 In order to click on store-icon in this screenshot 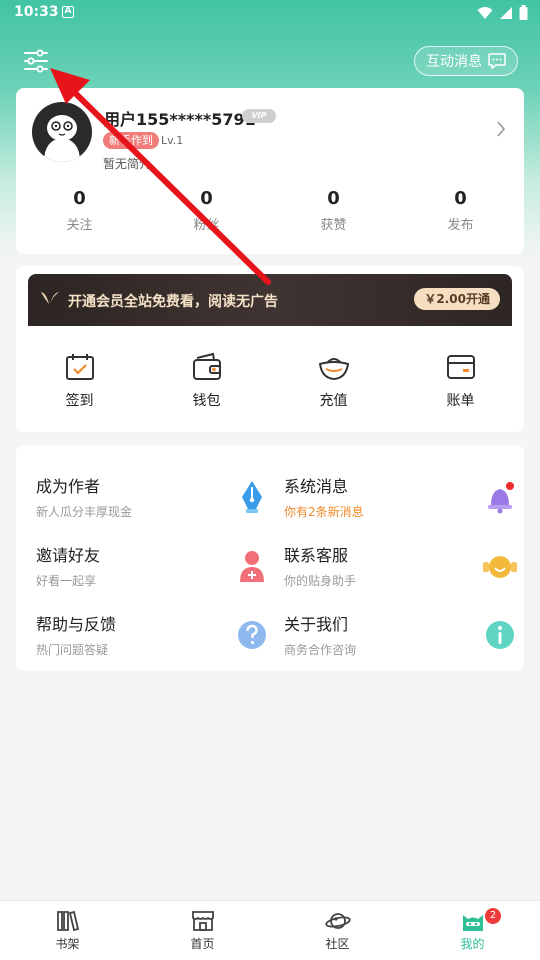, I will do `click(202, 921)`.